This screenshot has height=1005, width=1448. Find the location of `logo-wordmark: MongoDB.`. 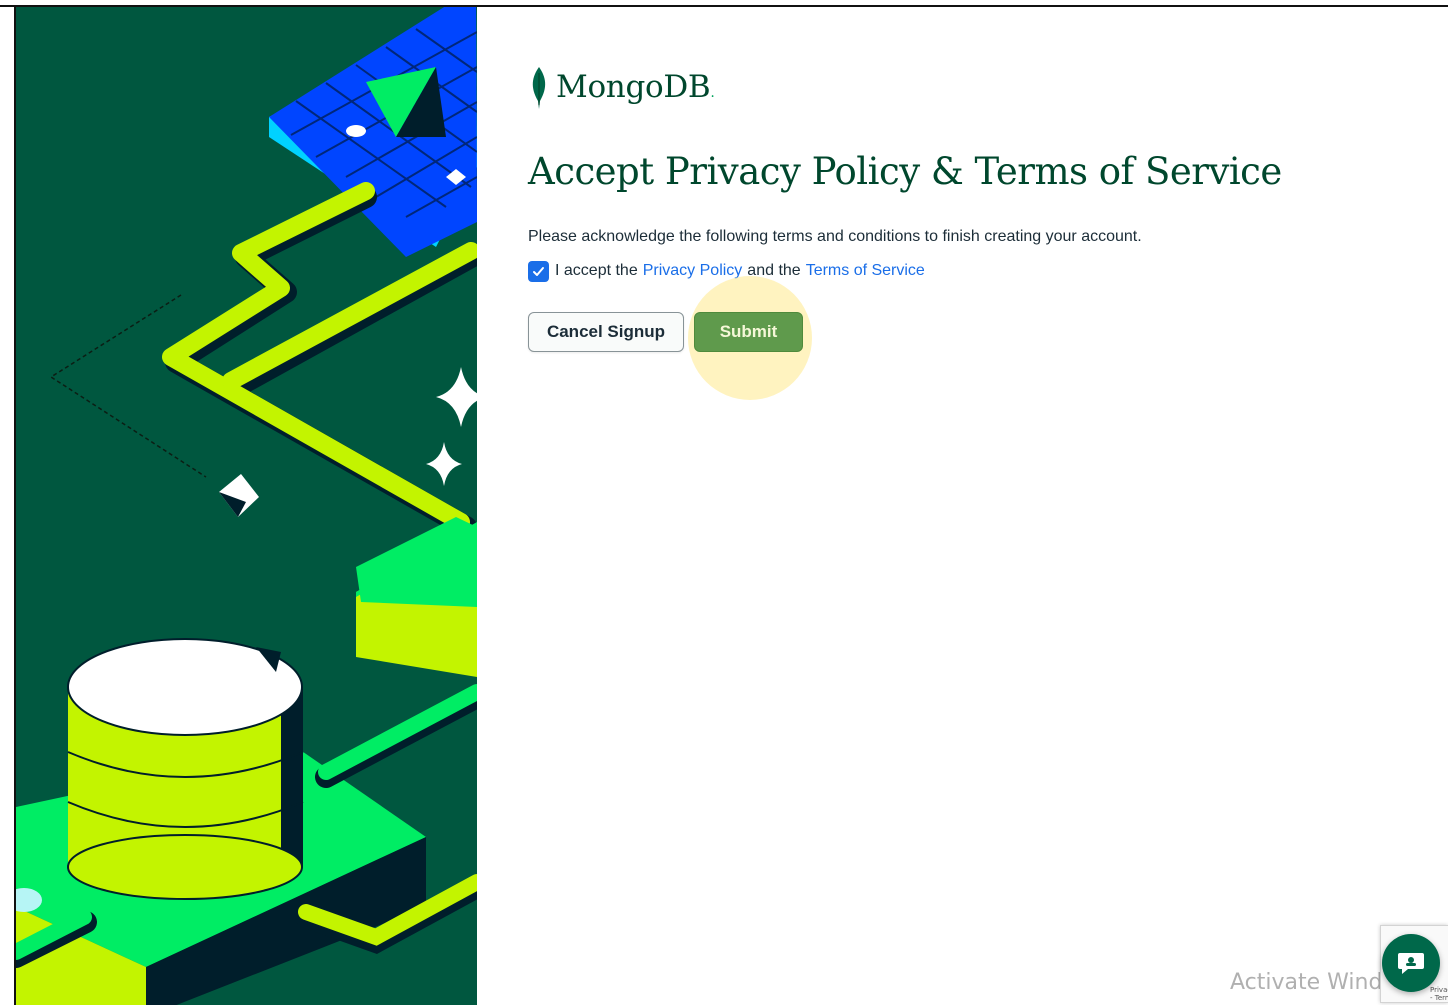

logo-wordmark: MongoDB. is located at coordinates (635, 87).